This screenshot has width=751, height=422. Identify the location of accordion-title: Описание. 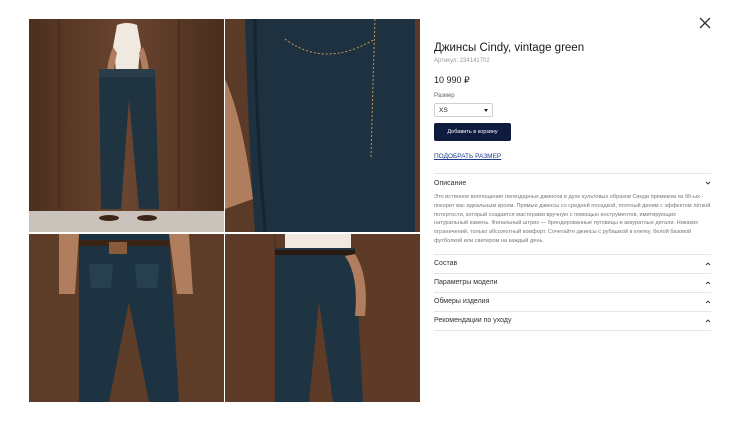
(450, 183).